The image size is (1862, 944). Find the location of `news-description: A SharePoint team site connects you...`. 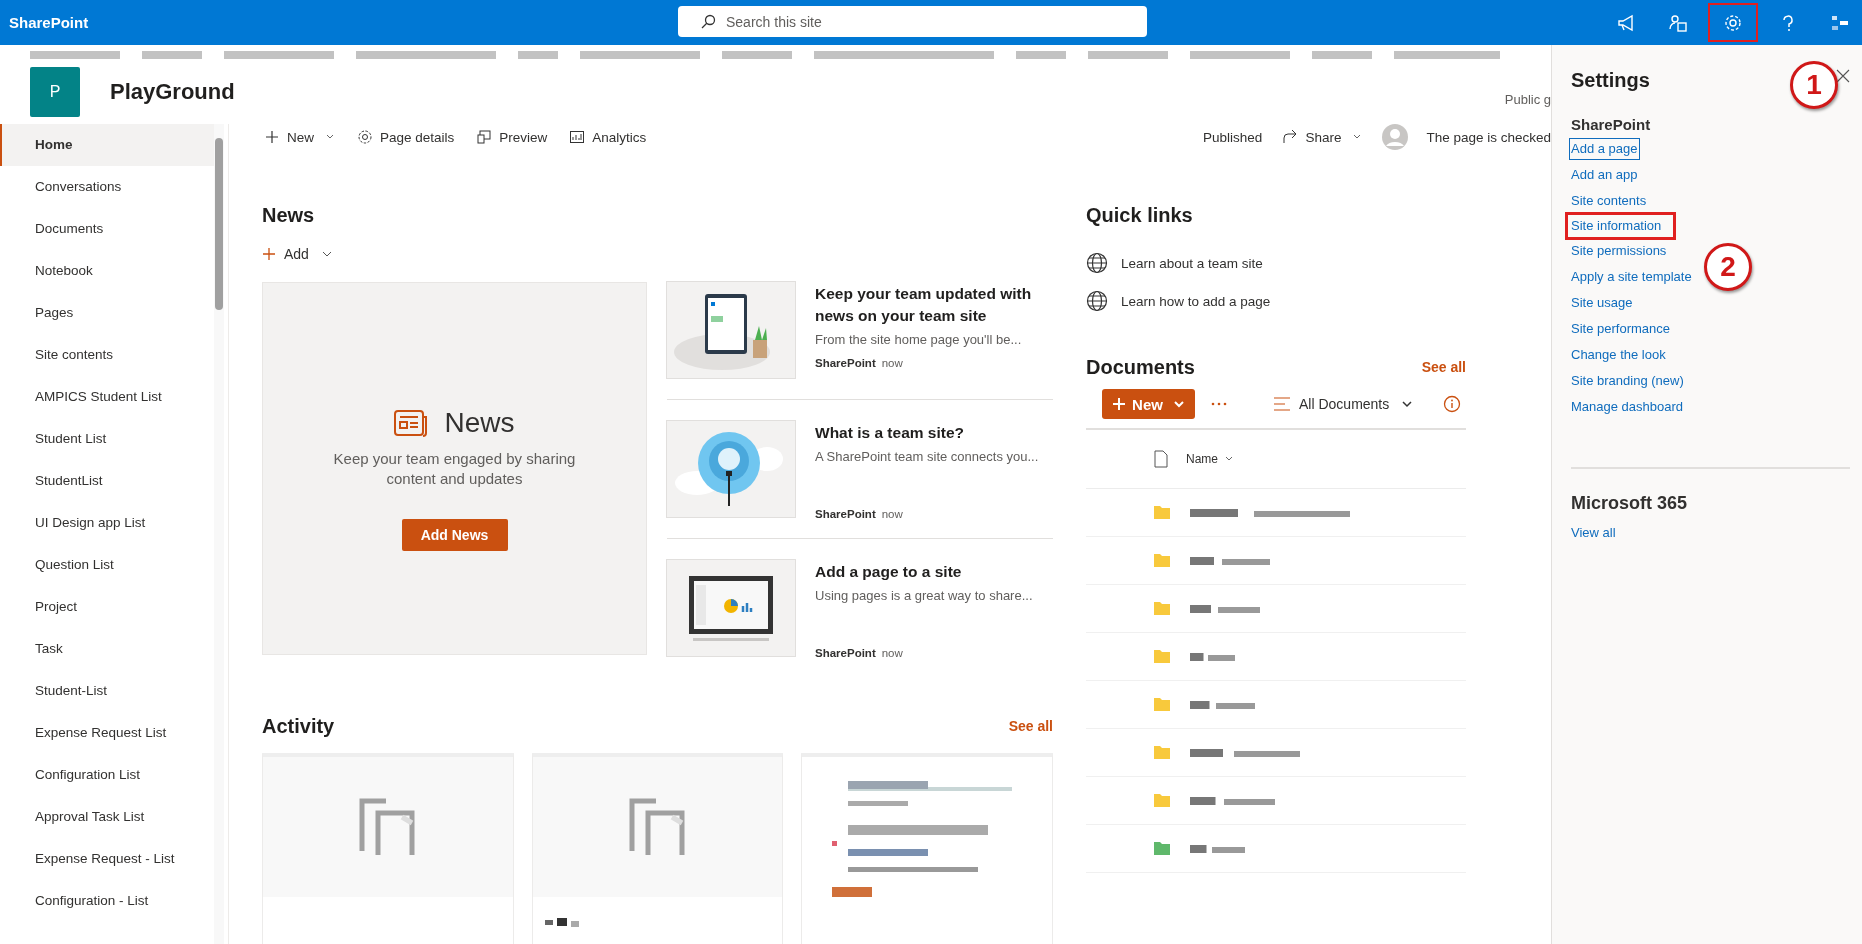

news-description: A SharePoint team site connects you... is located at coordinates (927, 456).